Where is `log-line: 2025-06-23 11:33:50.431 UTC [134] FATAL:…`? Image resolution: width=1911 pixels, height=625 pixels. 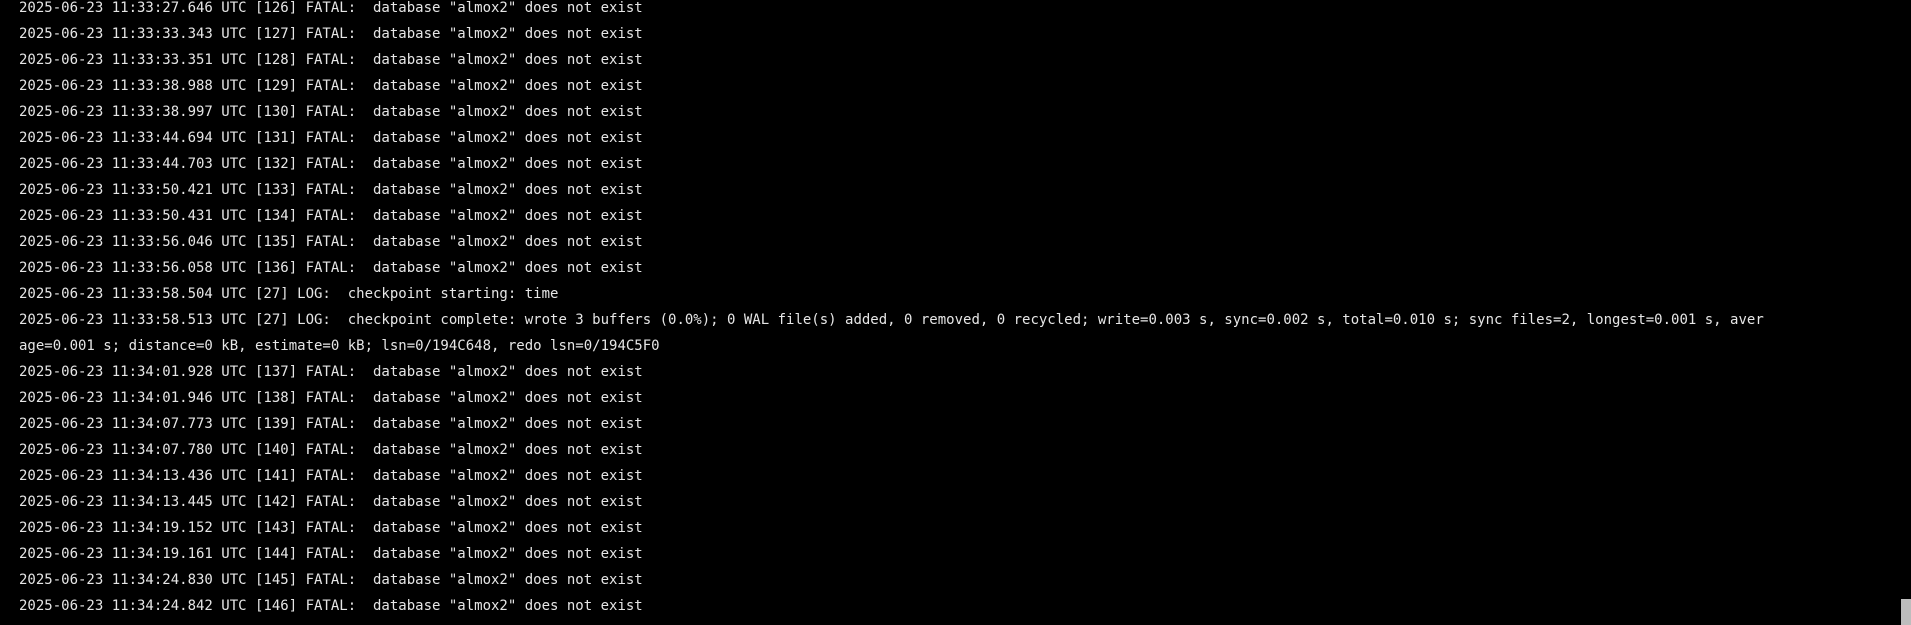
log-line: 2025-06-23 11:33:50.431 UTC [134] FATAL:… is located at coordinates (331, 216).